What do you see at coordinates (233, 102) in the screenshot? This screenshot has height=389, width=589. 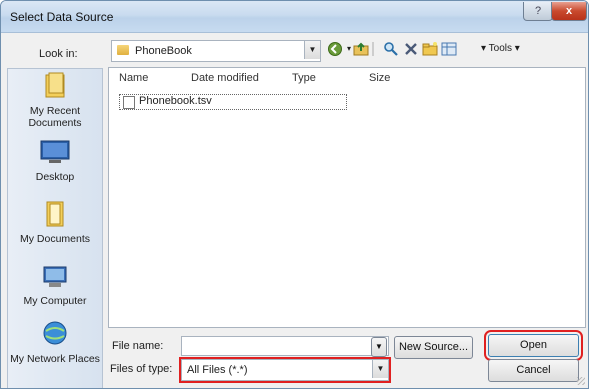 I see `list-item: Phonebook.tsv` at bounding box center [233, 102].